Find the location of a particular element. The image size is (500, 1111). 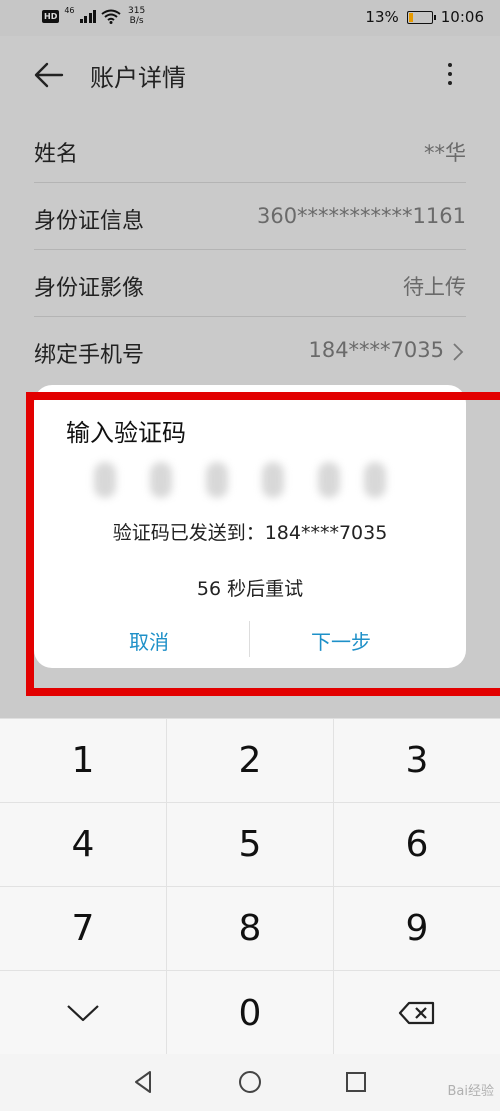

backspace-icon is located at coordinates (416, 1013).